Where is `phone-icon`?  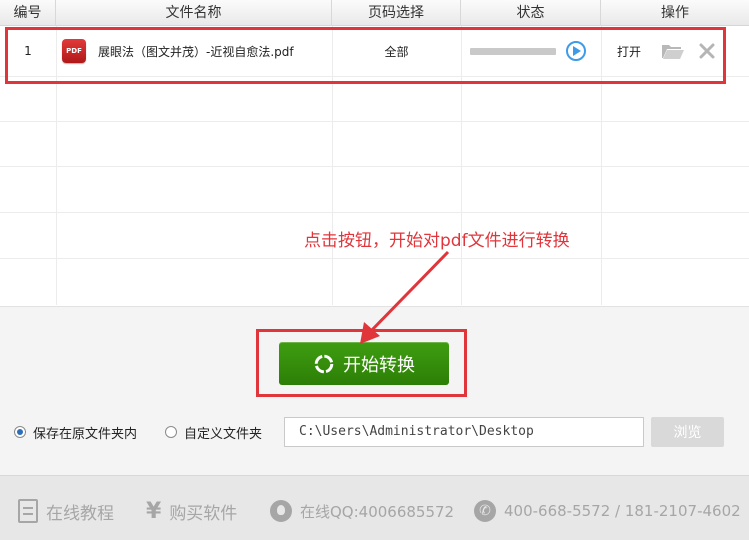 phone-icon is located at coordinates (485, 511).